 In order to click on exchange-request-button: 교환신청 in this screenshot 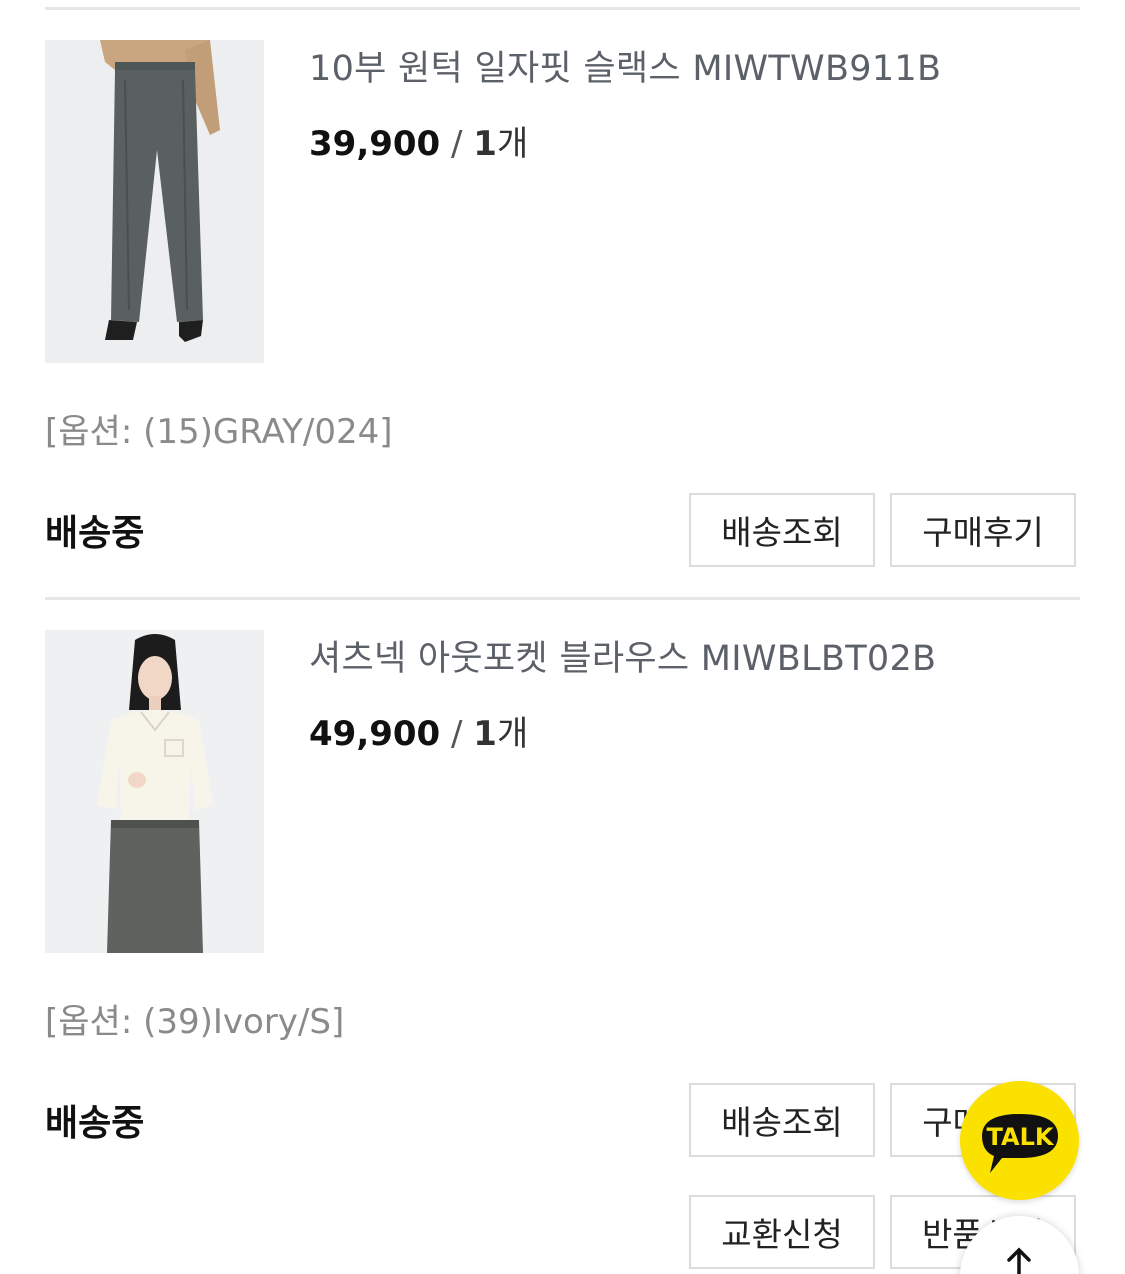, I will do `click(782, 1232)`.